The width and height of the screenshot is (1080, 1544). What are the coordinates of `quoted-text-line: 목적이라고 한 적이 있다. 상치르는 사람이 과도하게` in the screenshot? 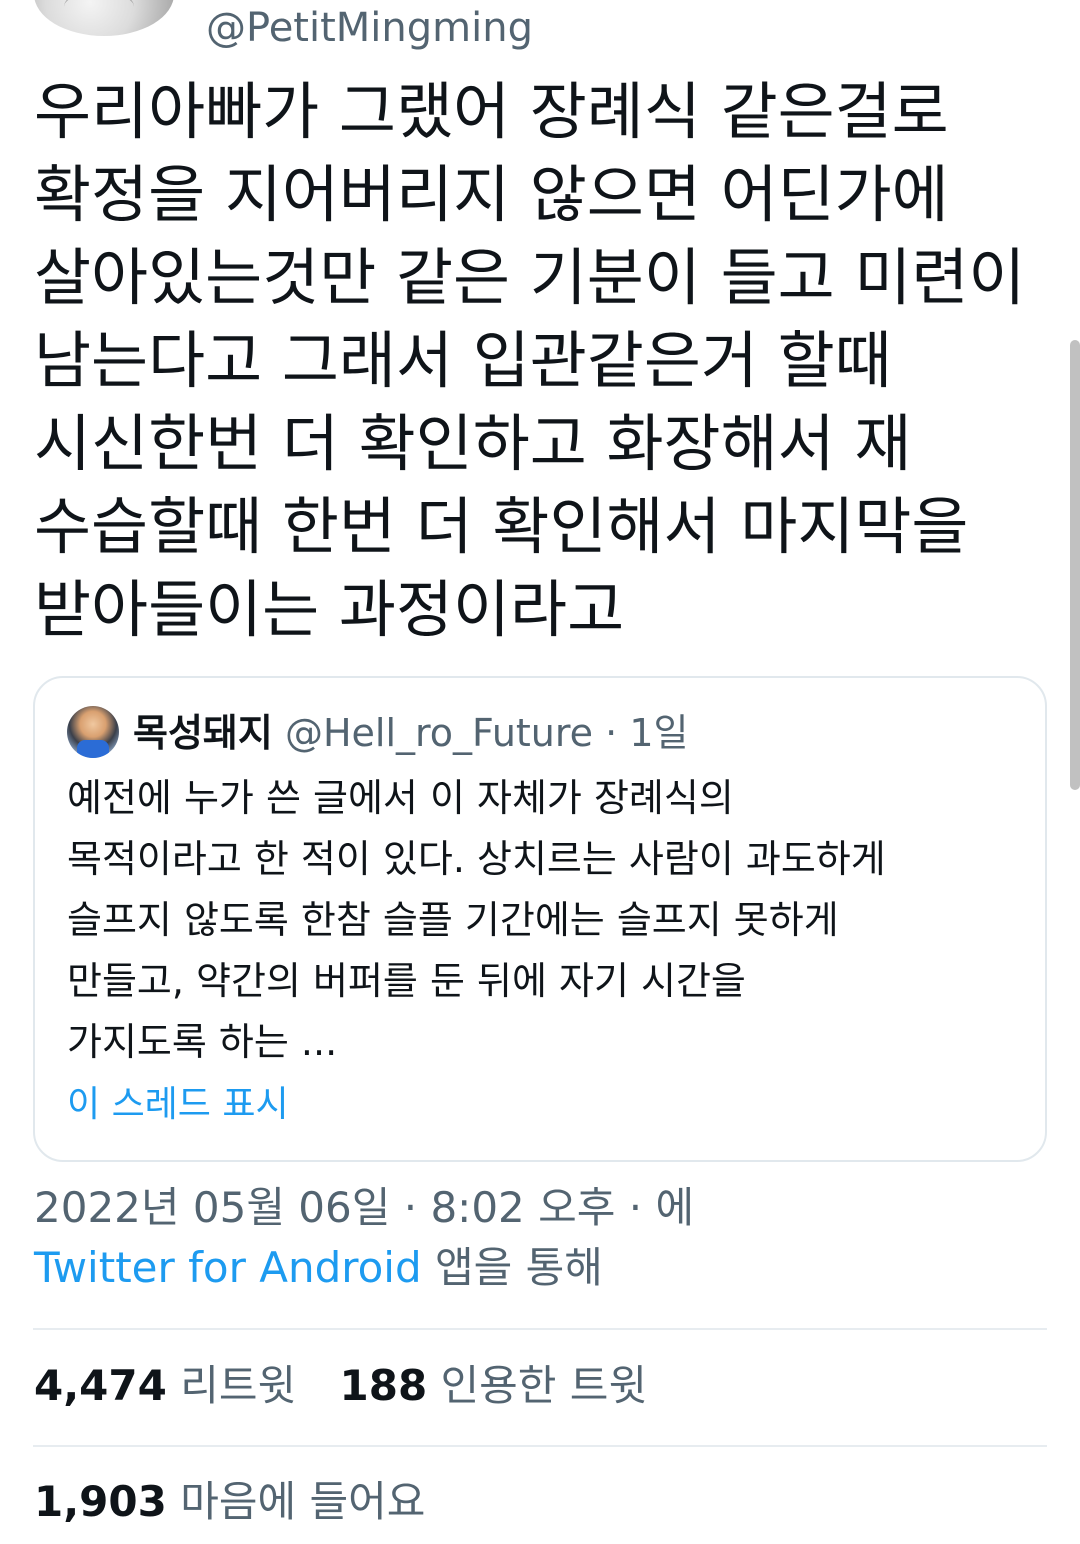 It's located at (476, 859).